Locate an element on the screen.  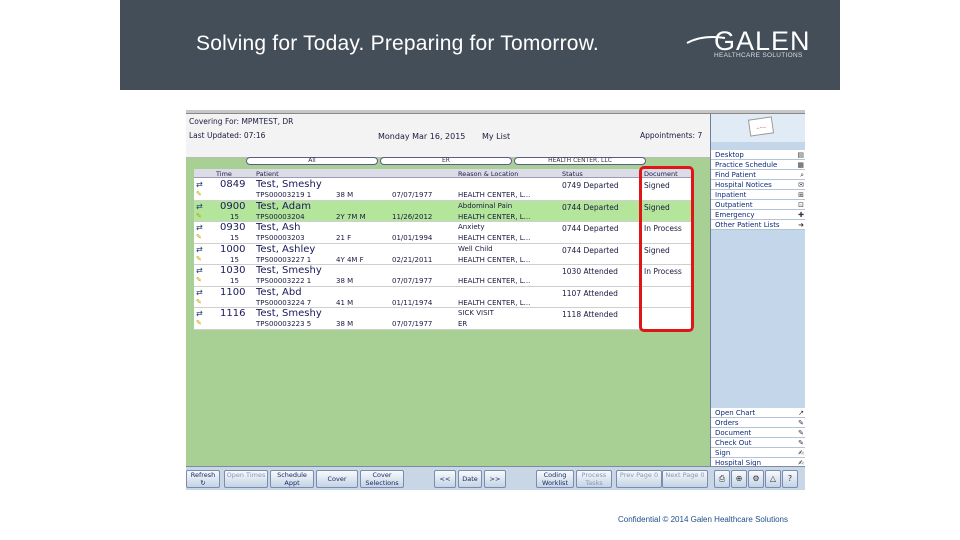
date-button: Date is located at coordinates (470, 479).